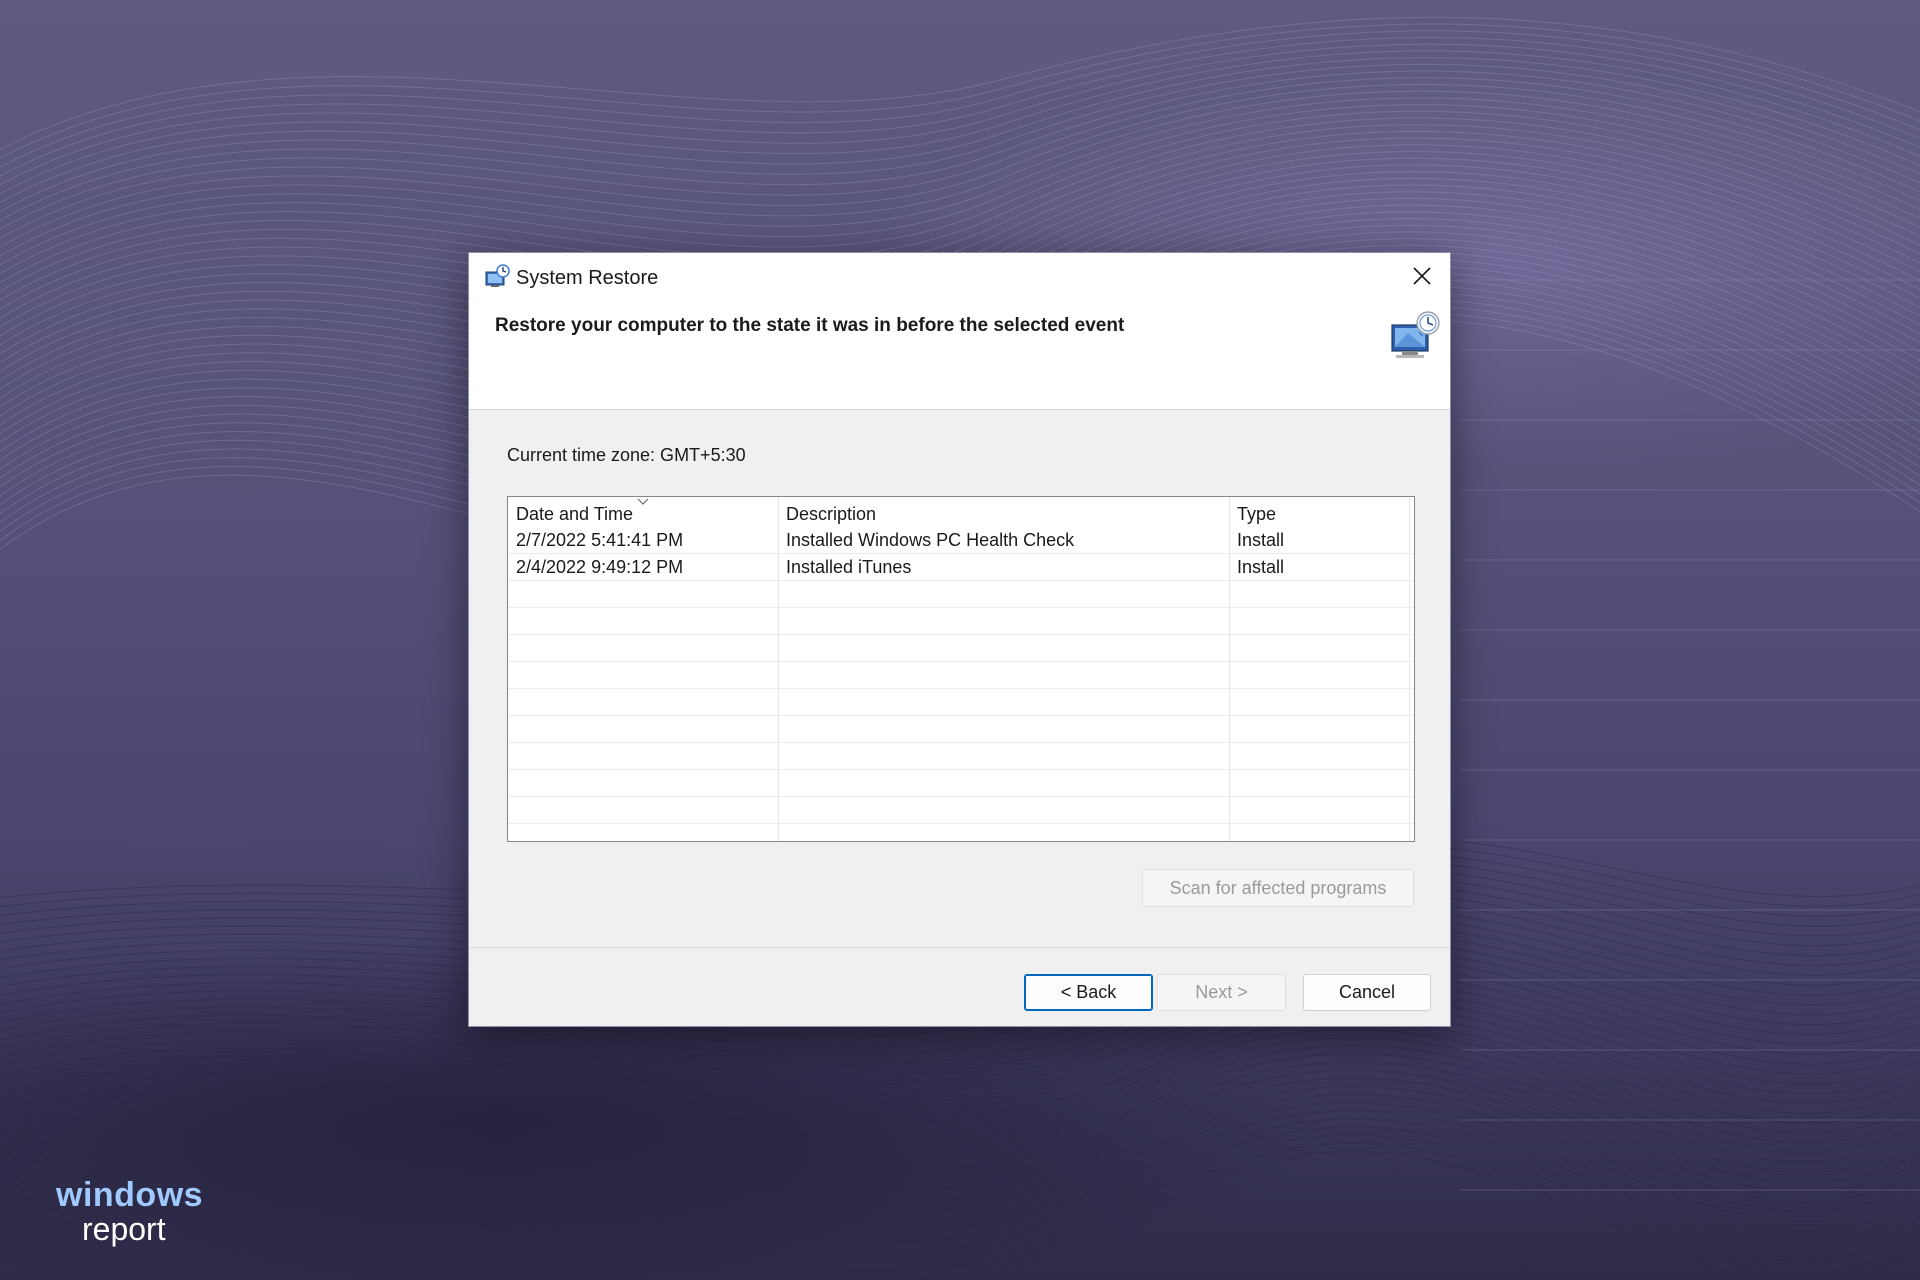 The height and width of the screenshot is (1280, 1920). What do you see at coordinates (831, 514) in the screenshot?
I see `column-header-label: Description` at bounding box center [831, 514].